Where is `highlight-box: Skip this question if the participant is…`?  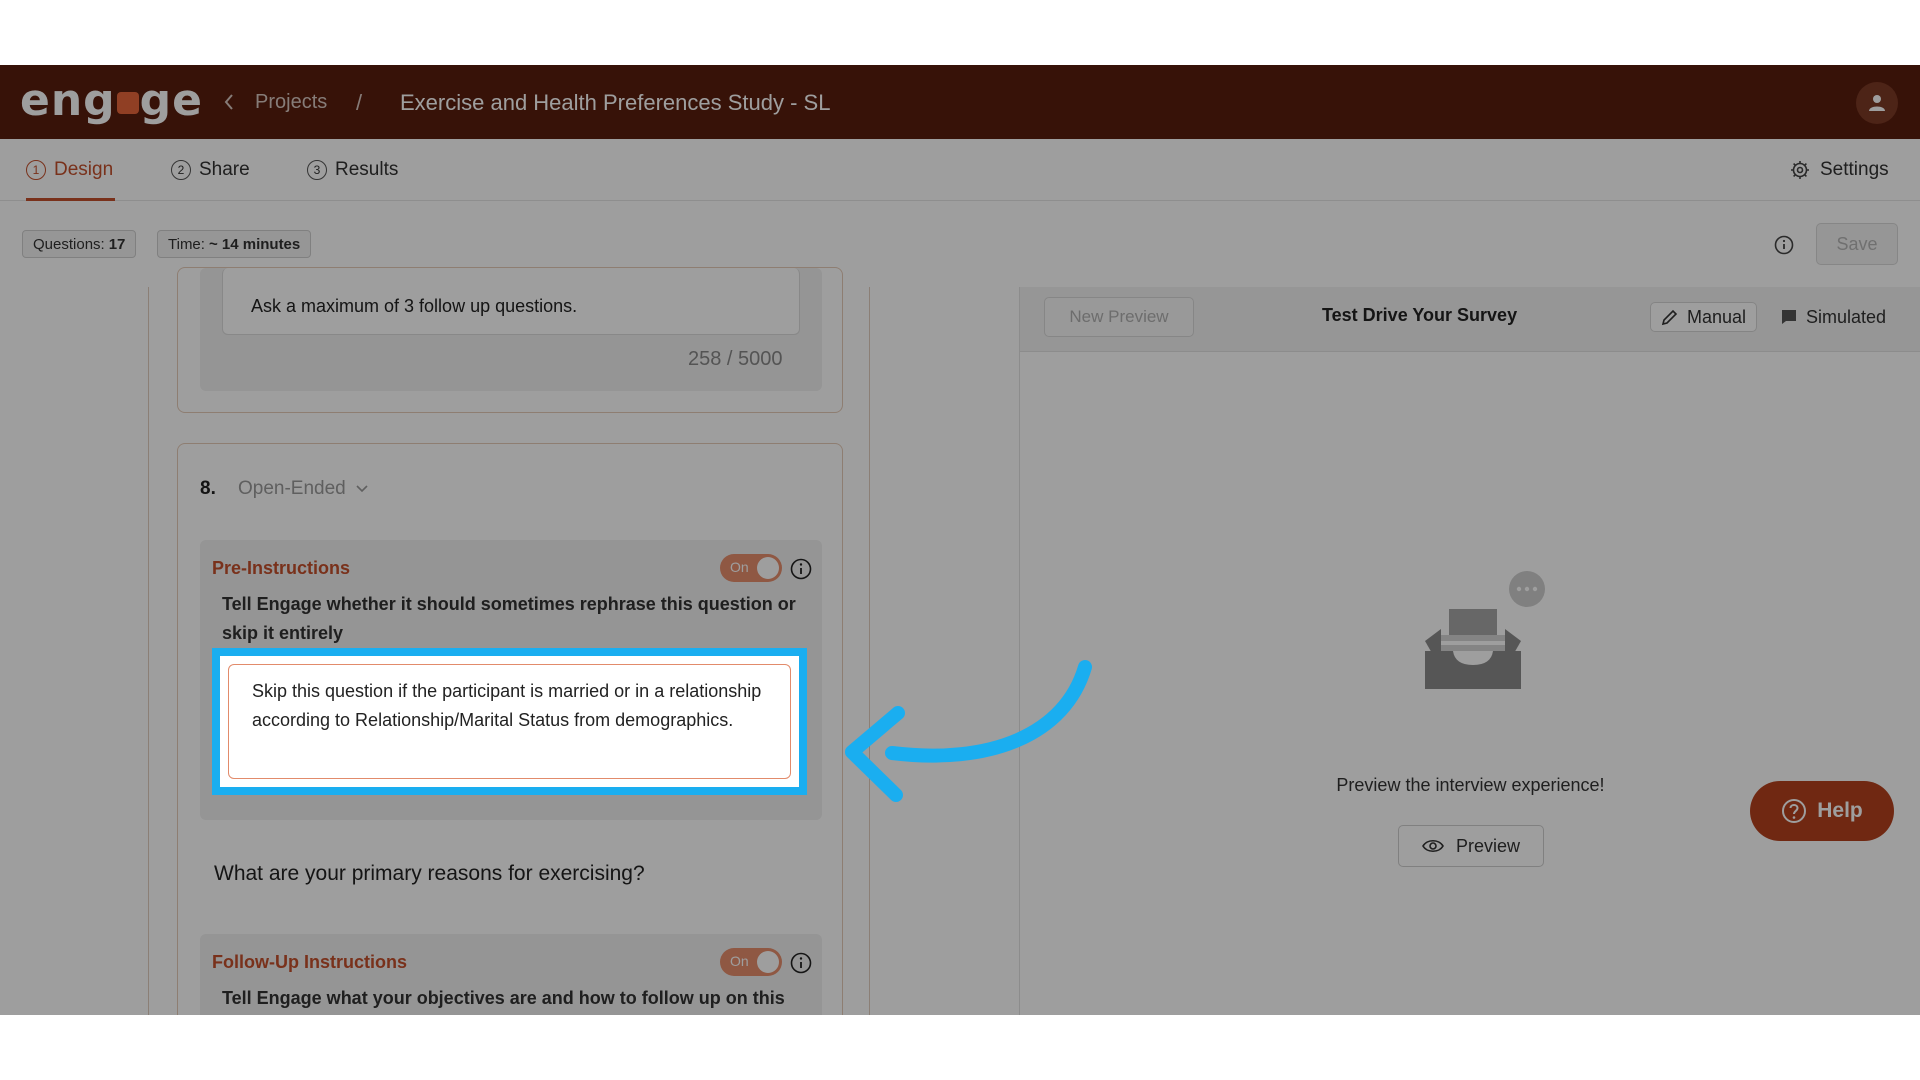
highlight-box: Skip this question if the participant is… is located at coordinates (509, 721).